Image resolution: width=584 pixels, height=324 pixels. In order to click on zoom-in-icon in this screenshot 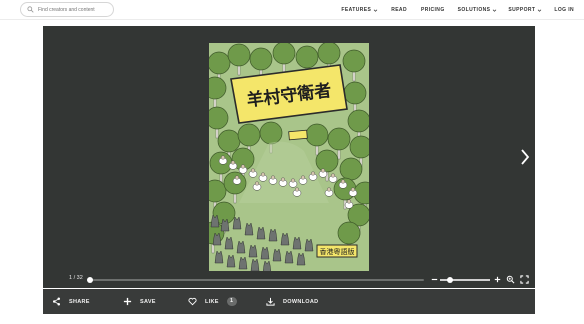, I will do `click(497, 279)`.